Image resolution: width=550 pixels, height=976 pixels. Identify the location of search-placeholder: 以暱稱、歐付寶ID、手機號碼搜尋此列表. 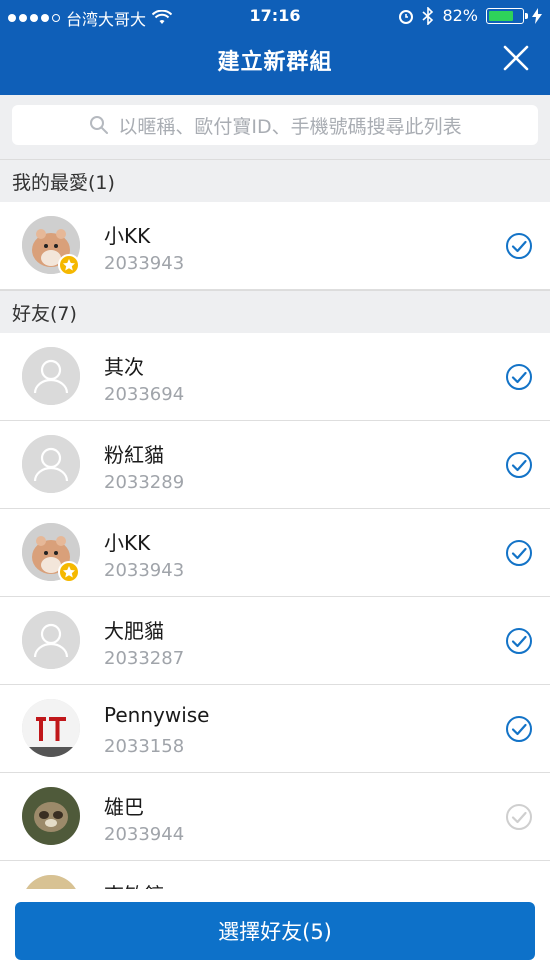
(290, 126).